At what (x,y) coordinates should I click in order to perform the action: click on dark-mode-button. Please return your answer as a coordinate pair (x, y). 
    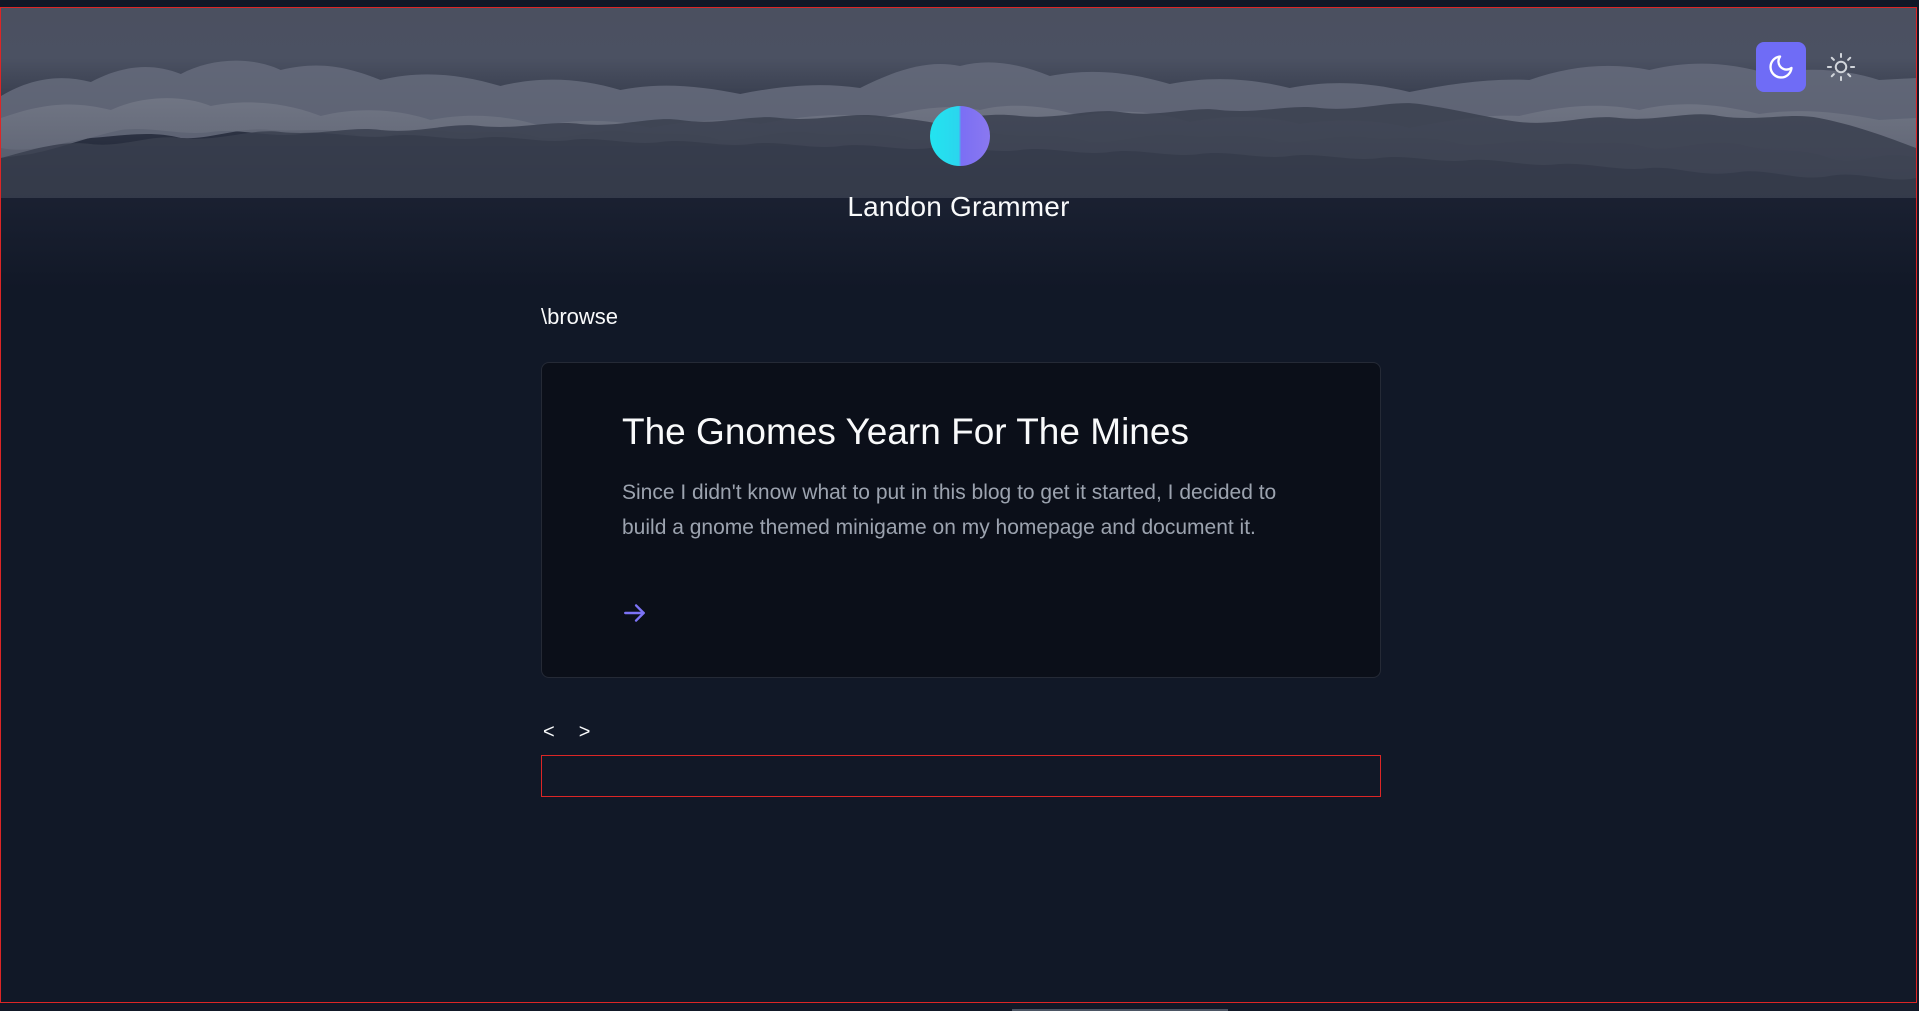
    Looking at the image, I should click on (1781, 67).